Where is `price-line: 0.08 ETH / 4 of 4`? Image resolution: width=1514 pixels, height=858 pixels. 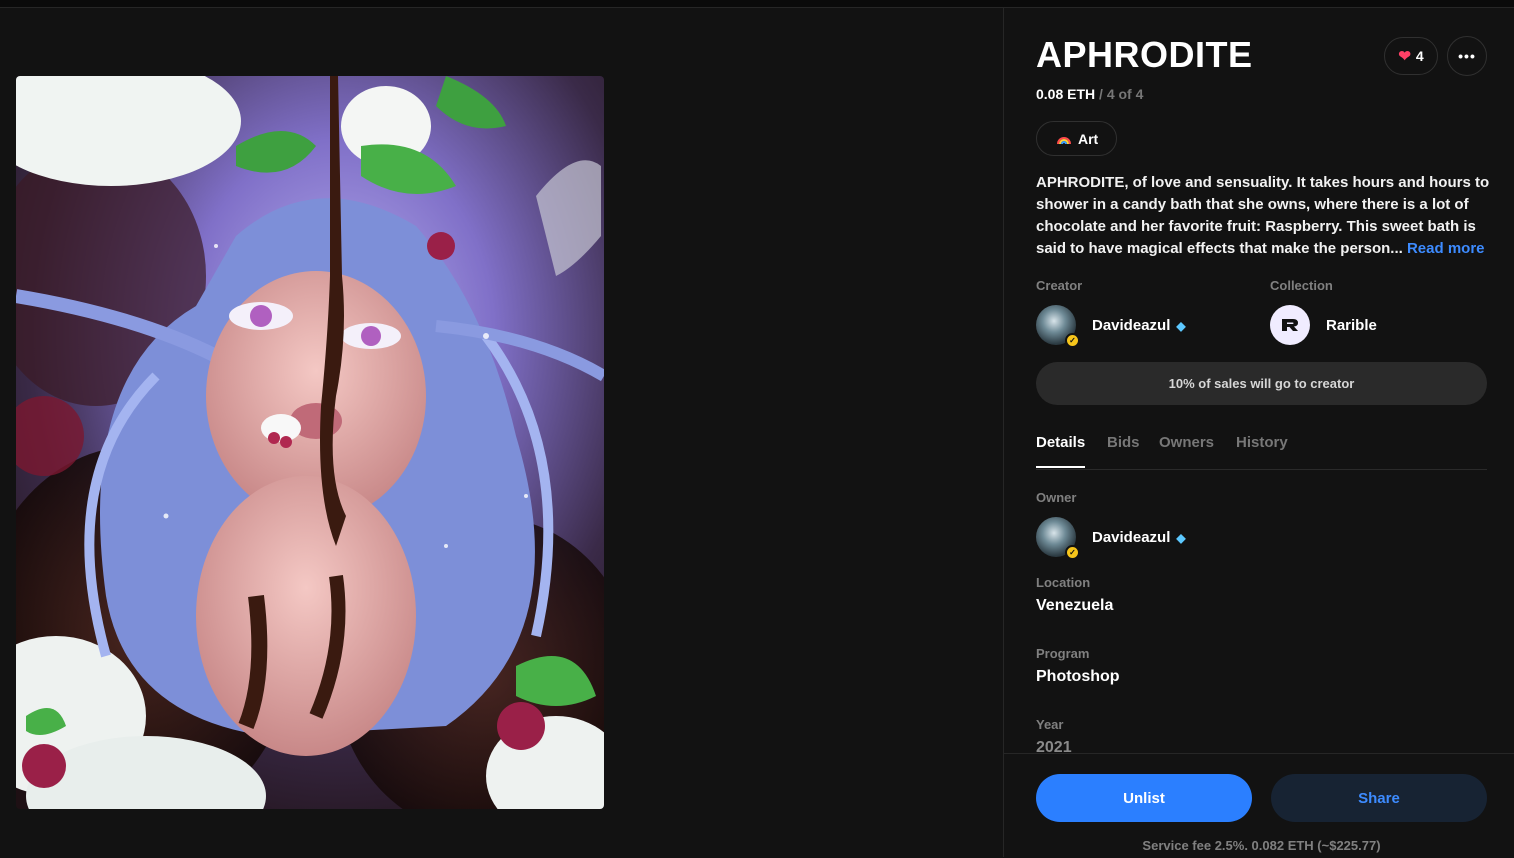
price-line: 0.08 ETH / 4 of 4 is located at coordinates (1089, 94).